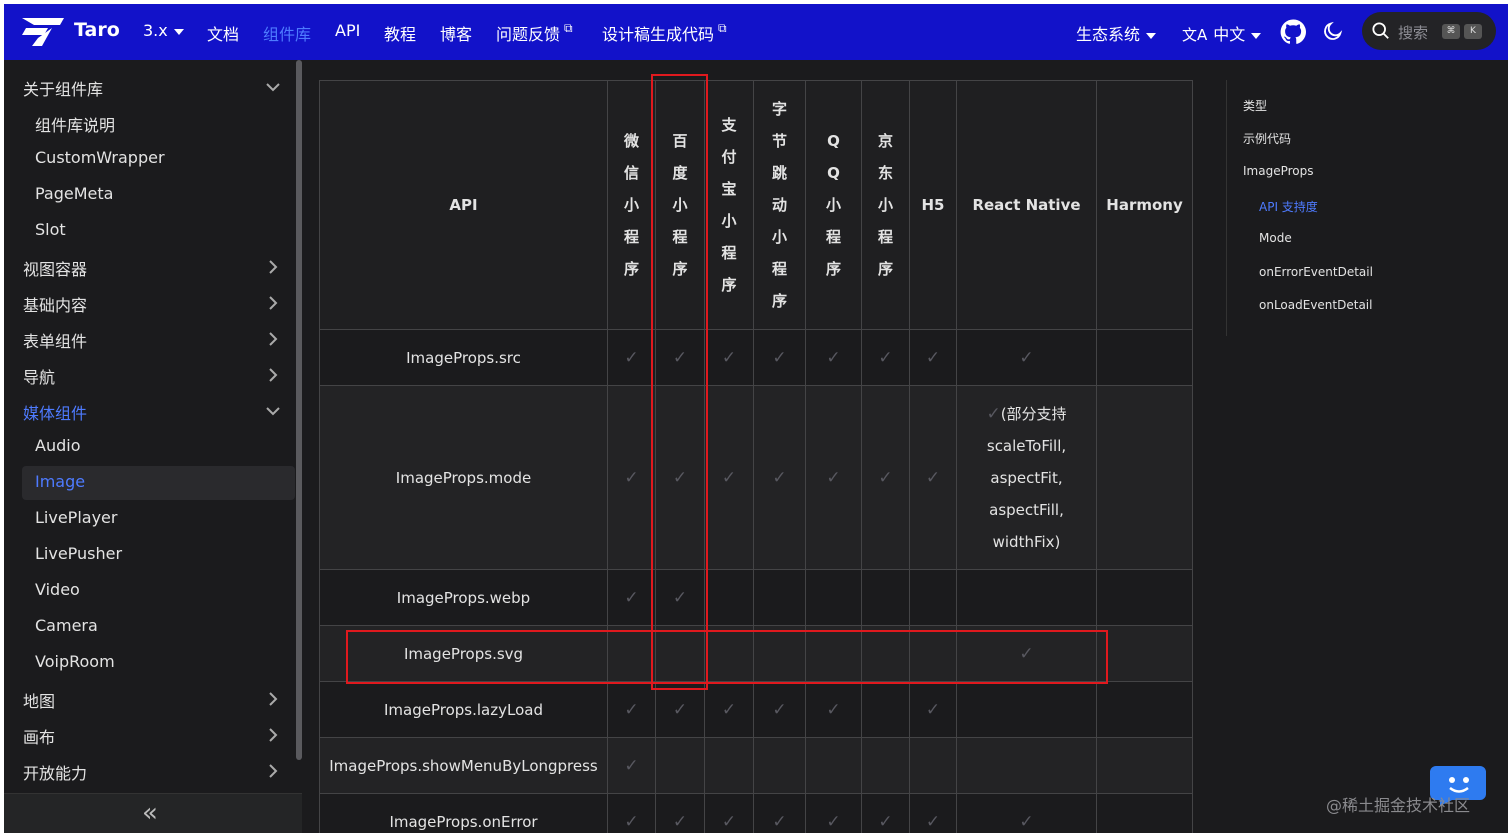 The height and width of the screenshot is (837, 1512). I want to click on header-platform: 微信小程序, so click(631, 205).